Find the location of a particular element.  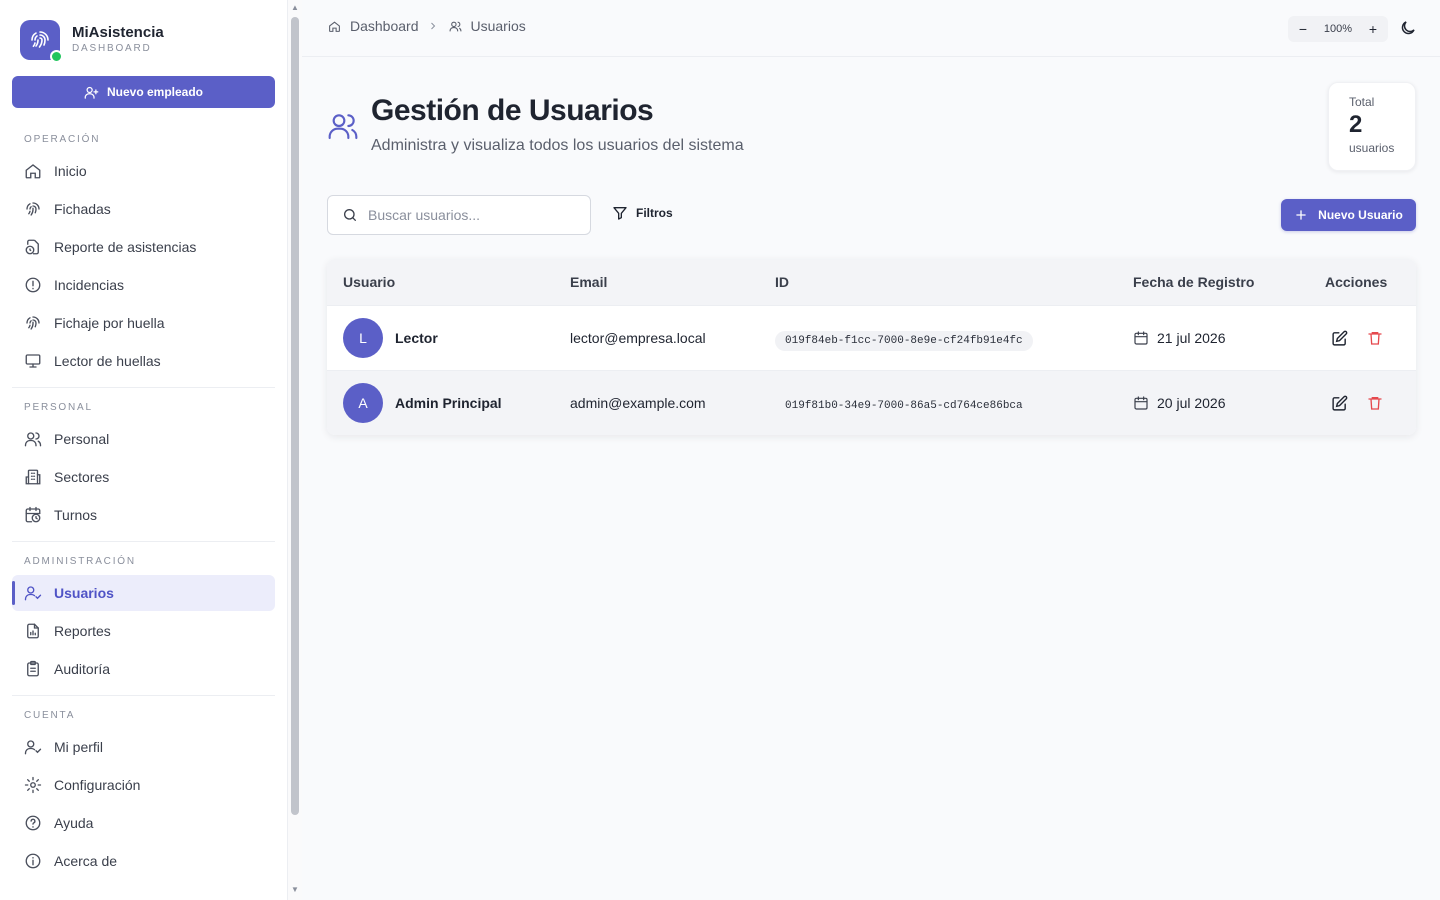

sidebar-item-auditoria: Auditoría is located at coordinates (143, 669).